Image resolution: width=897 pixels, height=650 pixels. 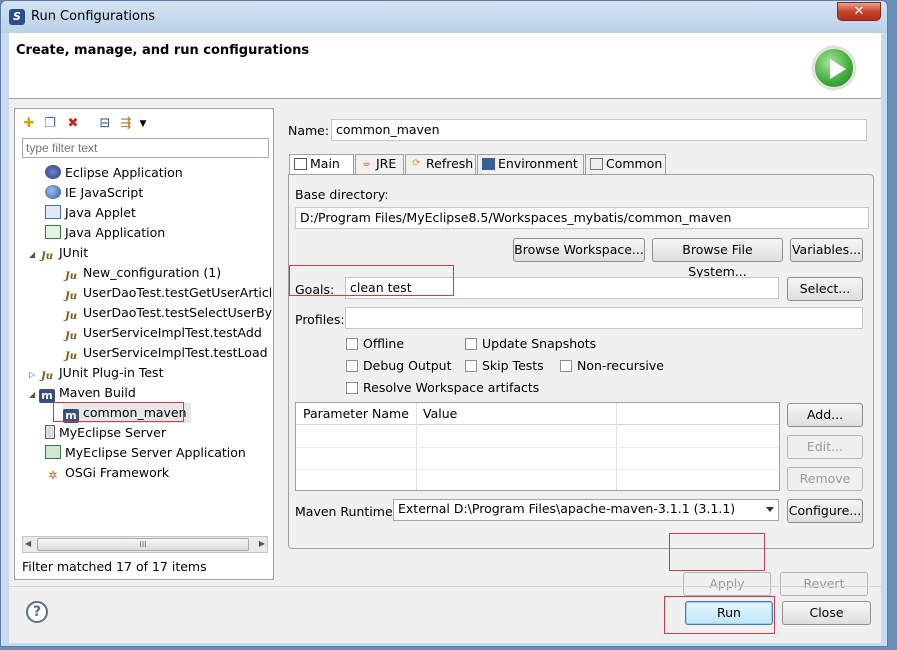 What do you see at coordinates (143, 124) in the screenshot?
I see `chevron-down-icon: ▼` at bounding box center [143, 124].